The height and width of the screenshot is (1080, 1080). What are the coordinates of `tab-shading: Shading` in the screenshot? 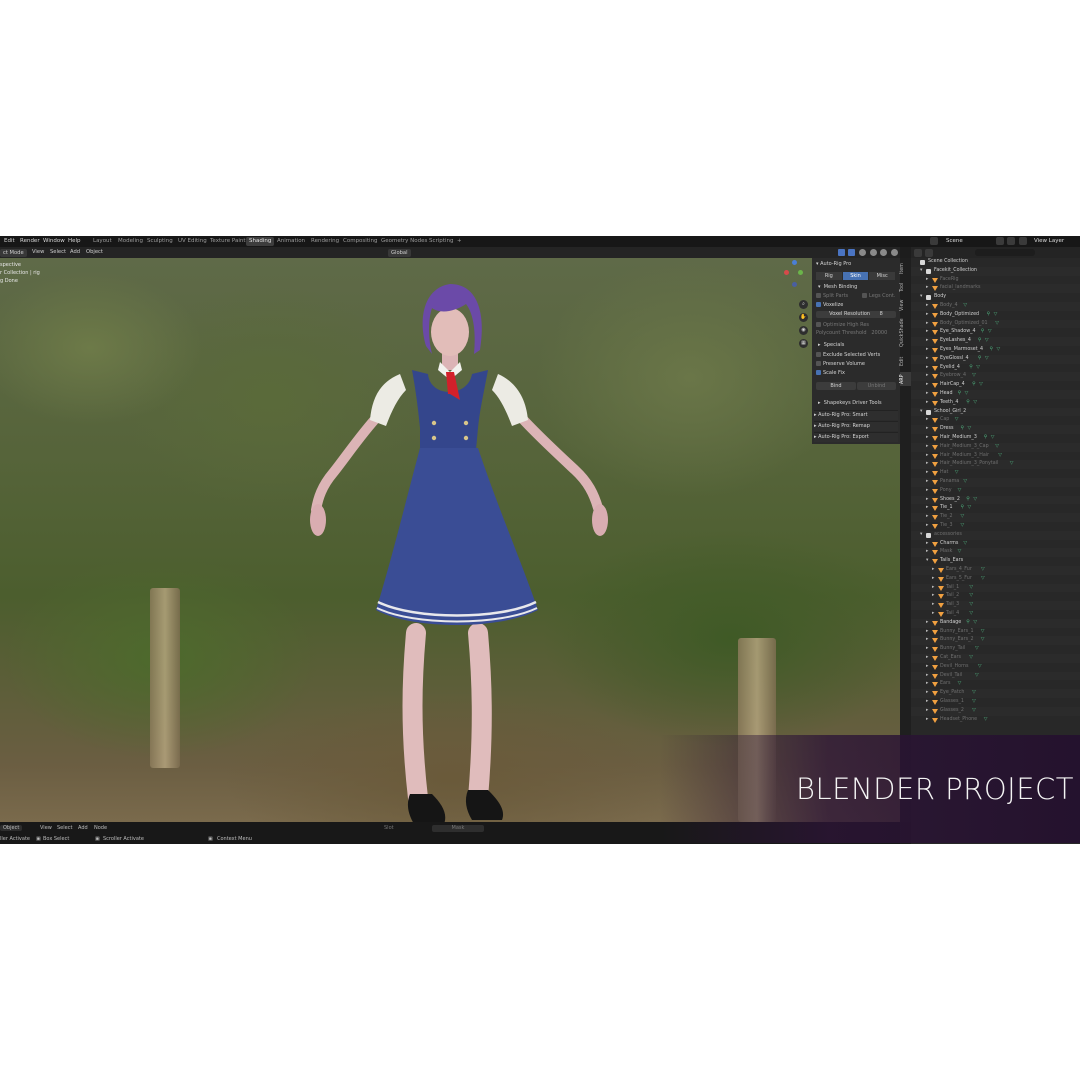 It's located at (260, 241).